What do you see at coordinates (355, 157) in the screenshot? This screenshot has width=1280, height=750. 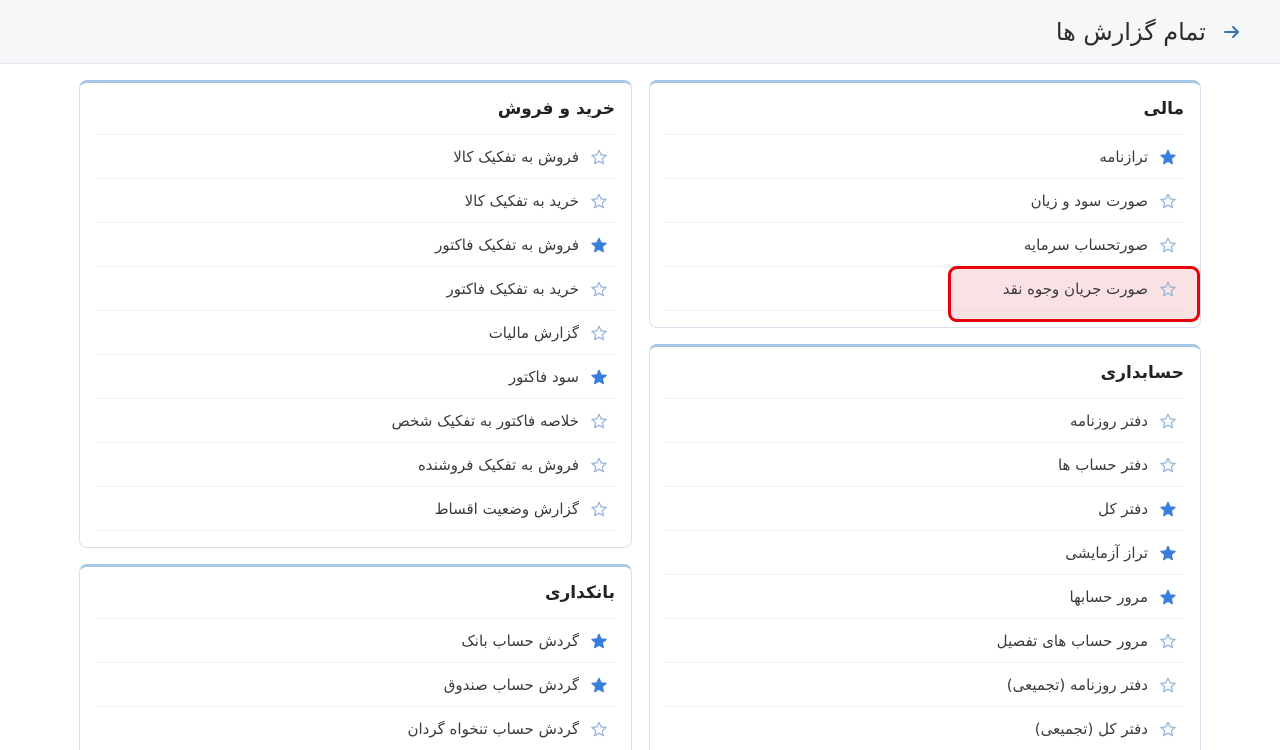 I see `report-item-sales-by-product: فروش به تفکیک کالا` at bounding box center [355, 157].